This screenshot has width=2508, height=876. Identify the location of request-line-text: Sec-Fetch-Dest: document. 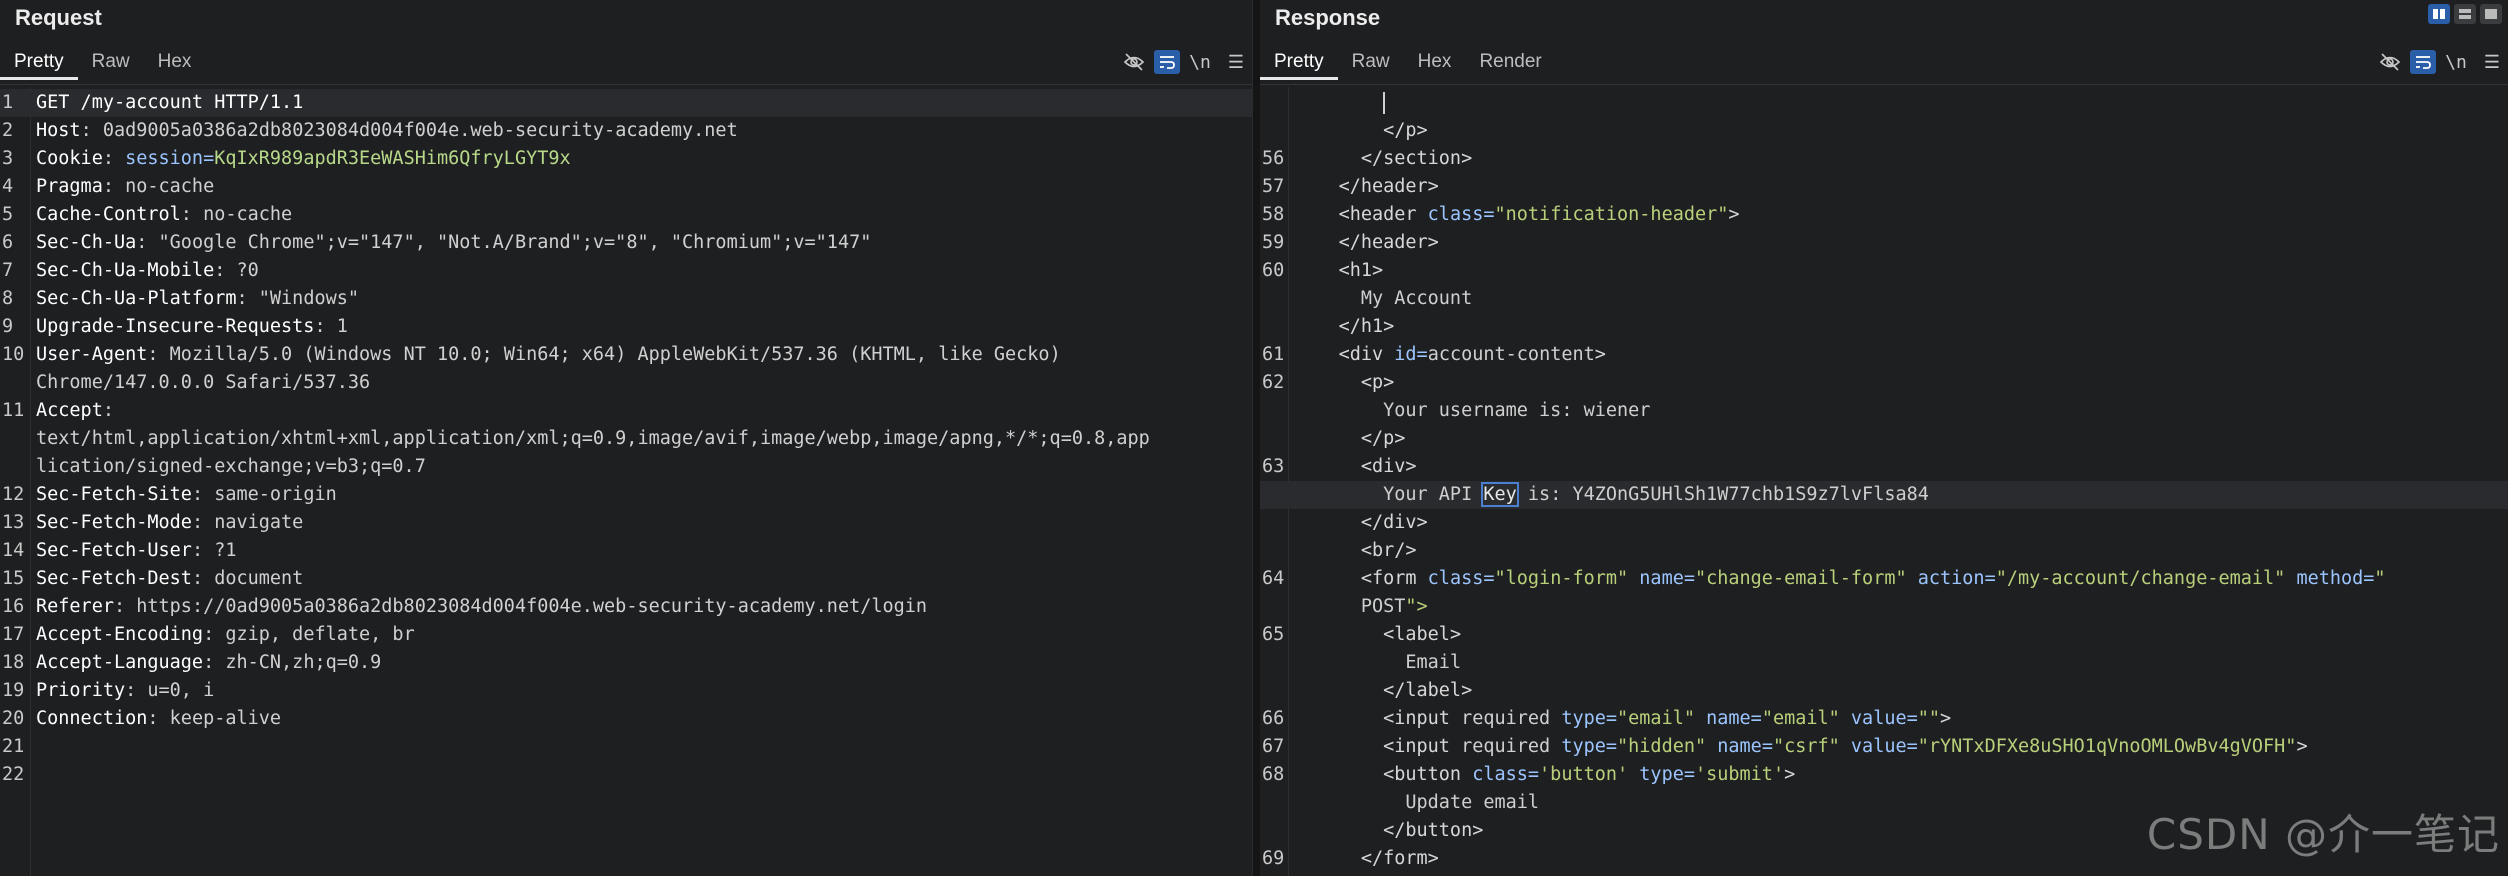
(169, 579).